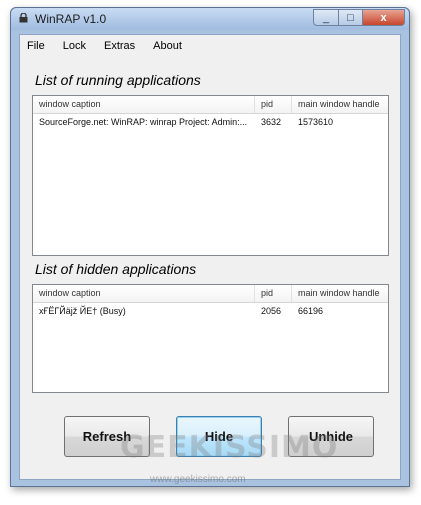 This screenshot has width=421, height=505. Describe the element at coordinates (316, 122) in the screenshot. I see `cell-handle: 1573610` at that location.